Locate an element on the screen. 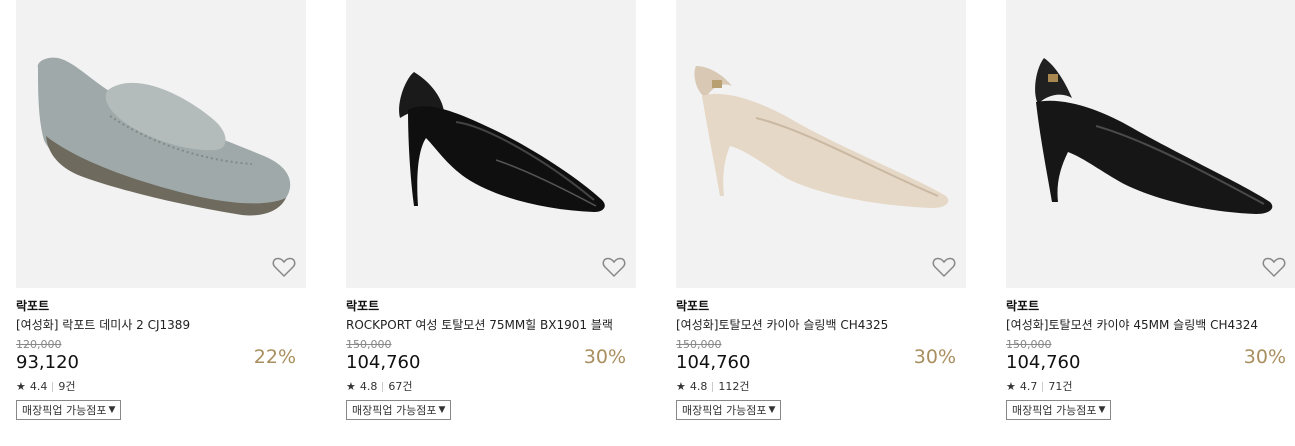  product-name: [여성화]토탈모션 카이야 45MM 슬링백 CH4324 is located at coordinates (1150, 325).